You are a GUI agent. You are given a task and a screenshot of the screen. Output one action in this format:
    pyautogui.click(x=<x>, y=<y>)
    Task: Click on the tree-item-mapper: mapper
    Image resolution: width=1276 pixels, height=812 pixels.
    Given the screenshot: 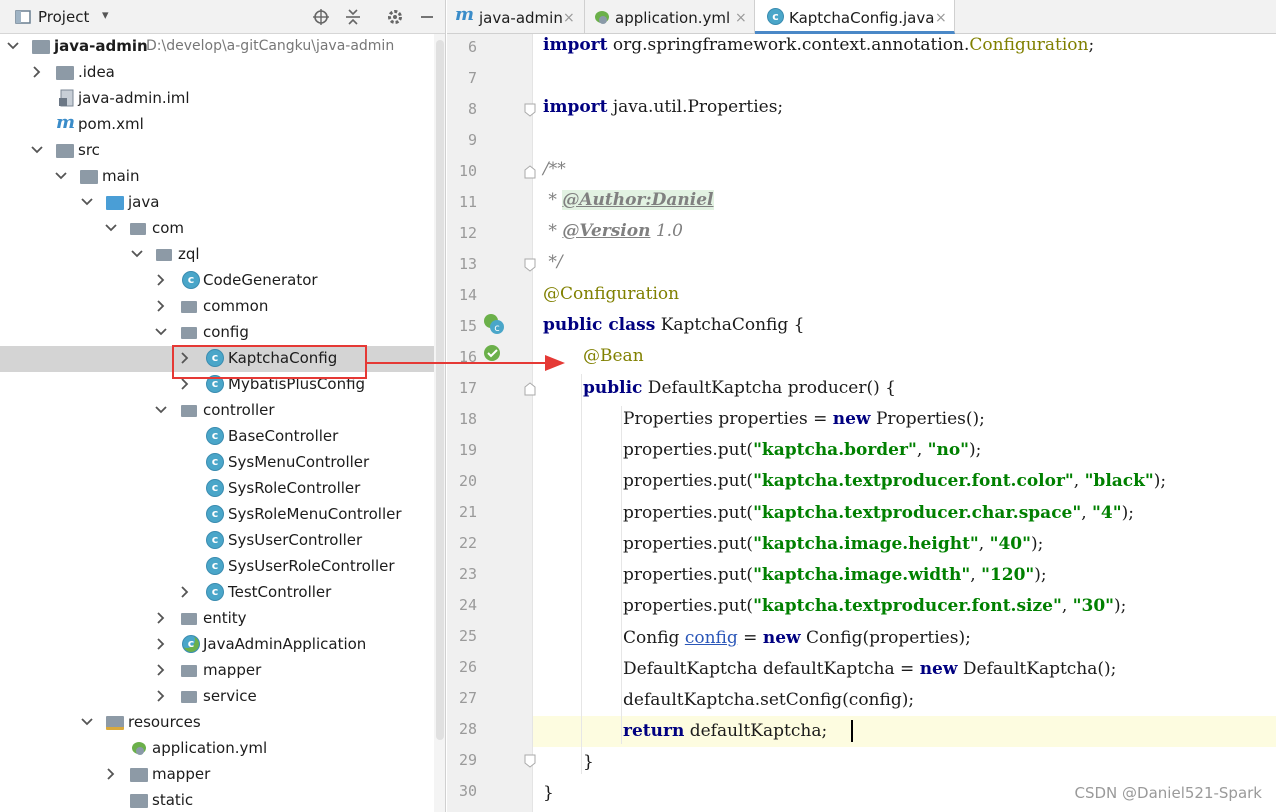 What is the action you would take?
    pyautogui.click(x=217, y=671)
    